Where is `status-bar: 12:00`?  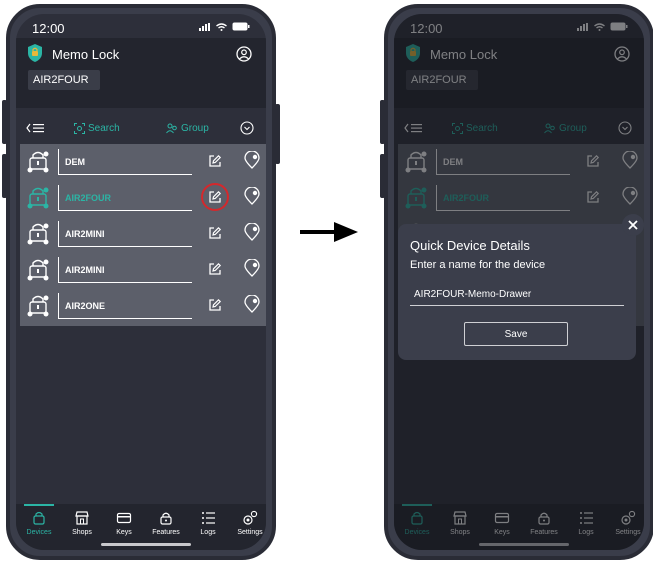 status-bar: 12:00 is located at coordinates (141, 26).